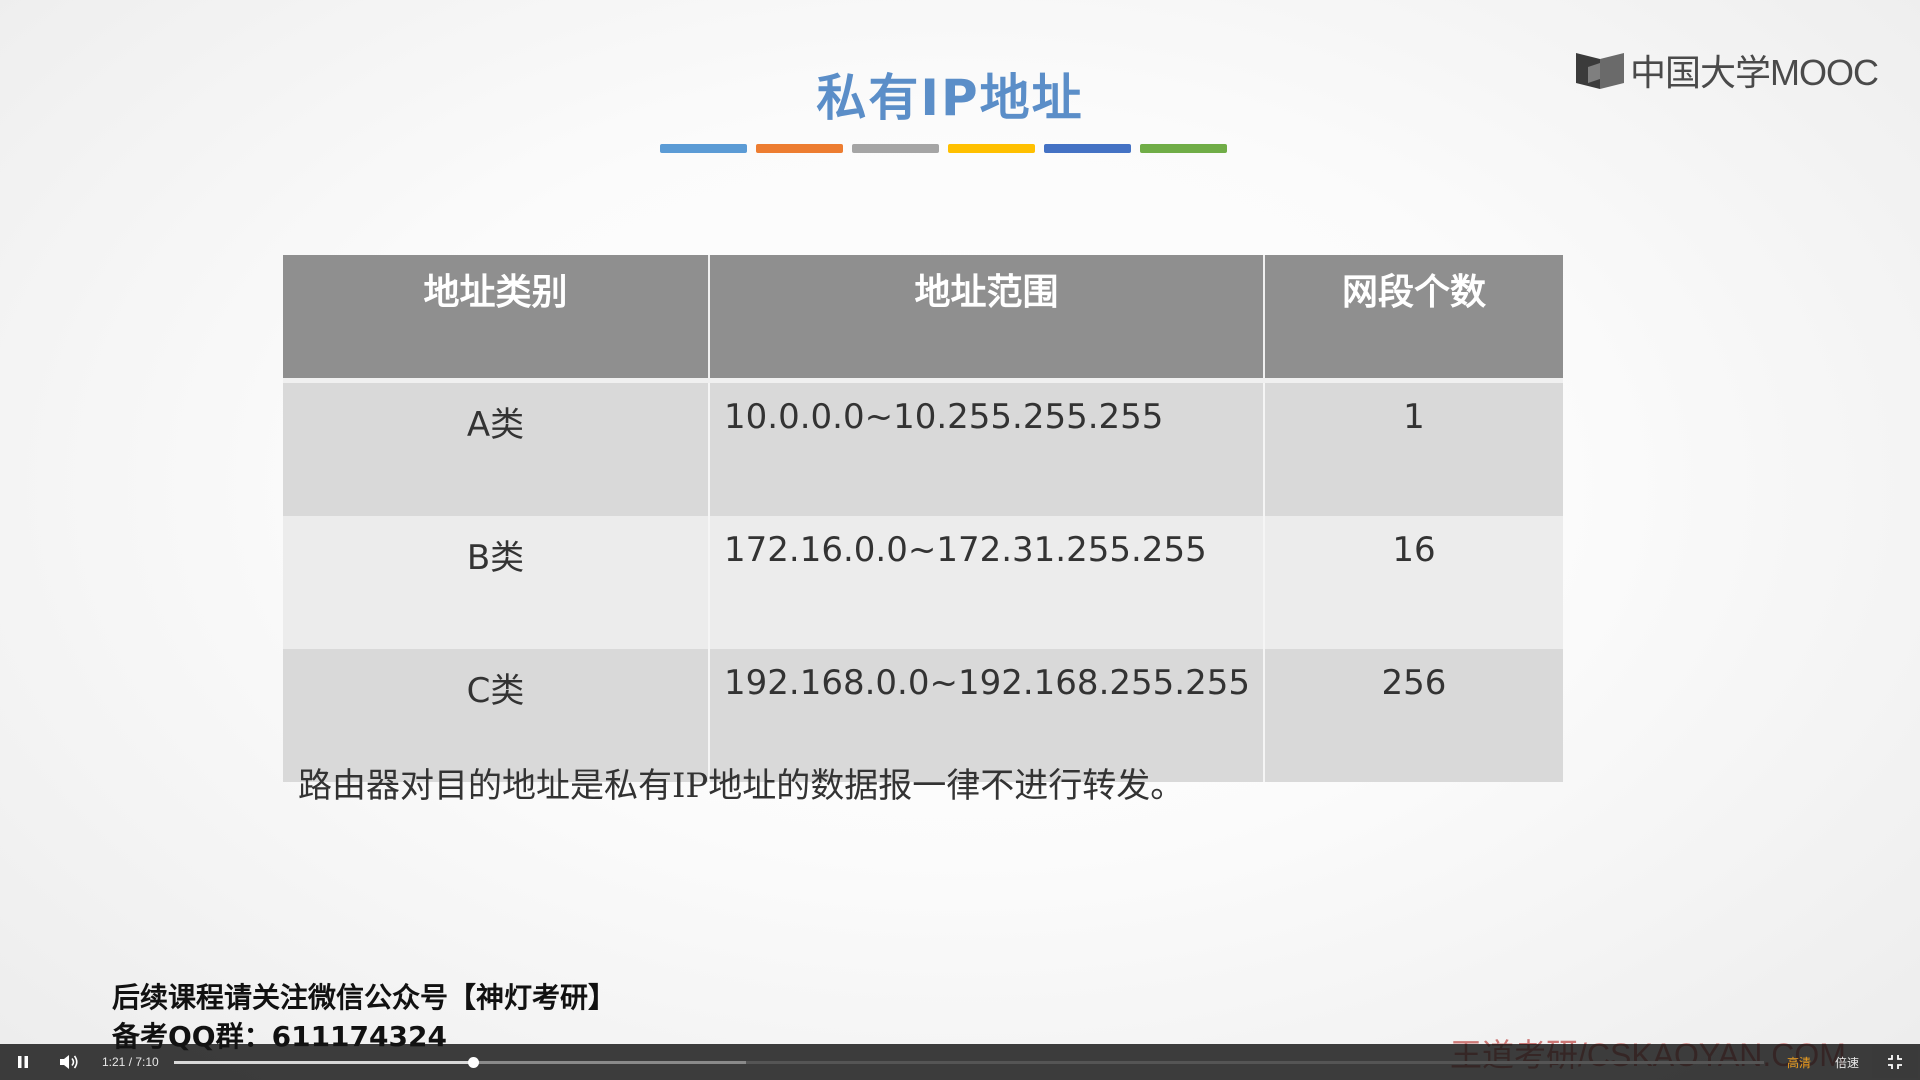 The image size is (1920, 1080). I want to click on exit-fullscreen-button, so click(1895, 1062).